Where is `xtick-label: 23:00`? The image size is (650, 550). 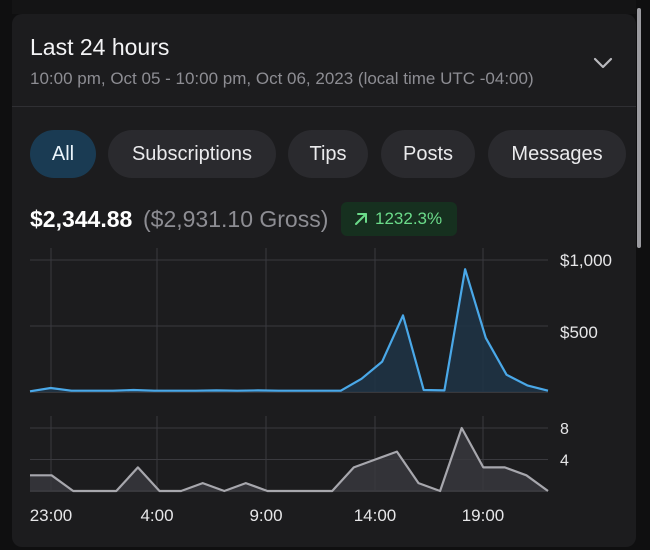 xtick-label: 23:00 is located at coordinates (51, 515).